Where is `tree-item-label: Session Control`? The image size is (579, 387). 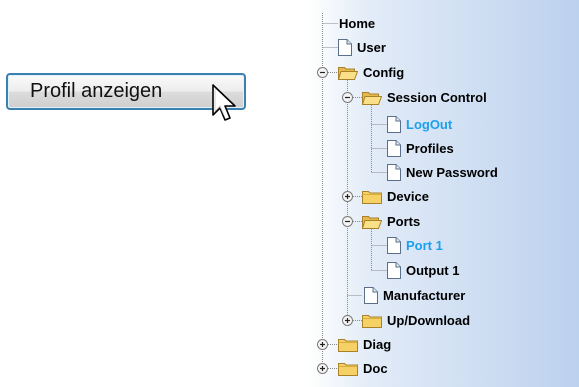 tree-item-label: Session Control is located at coordinates (437, 97).